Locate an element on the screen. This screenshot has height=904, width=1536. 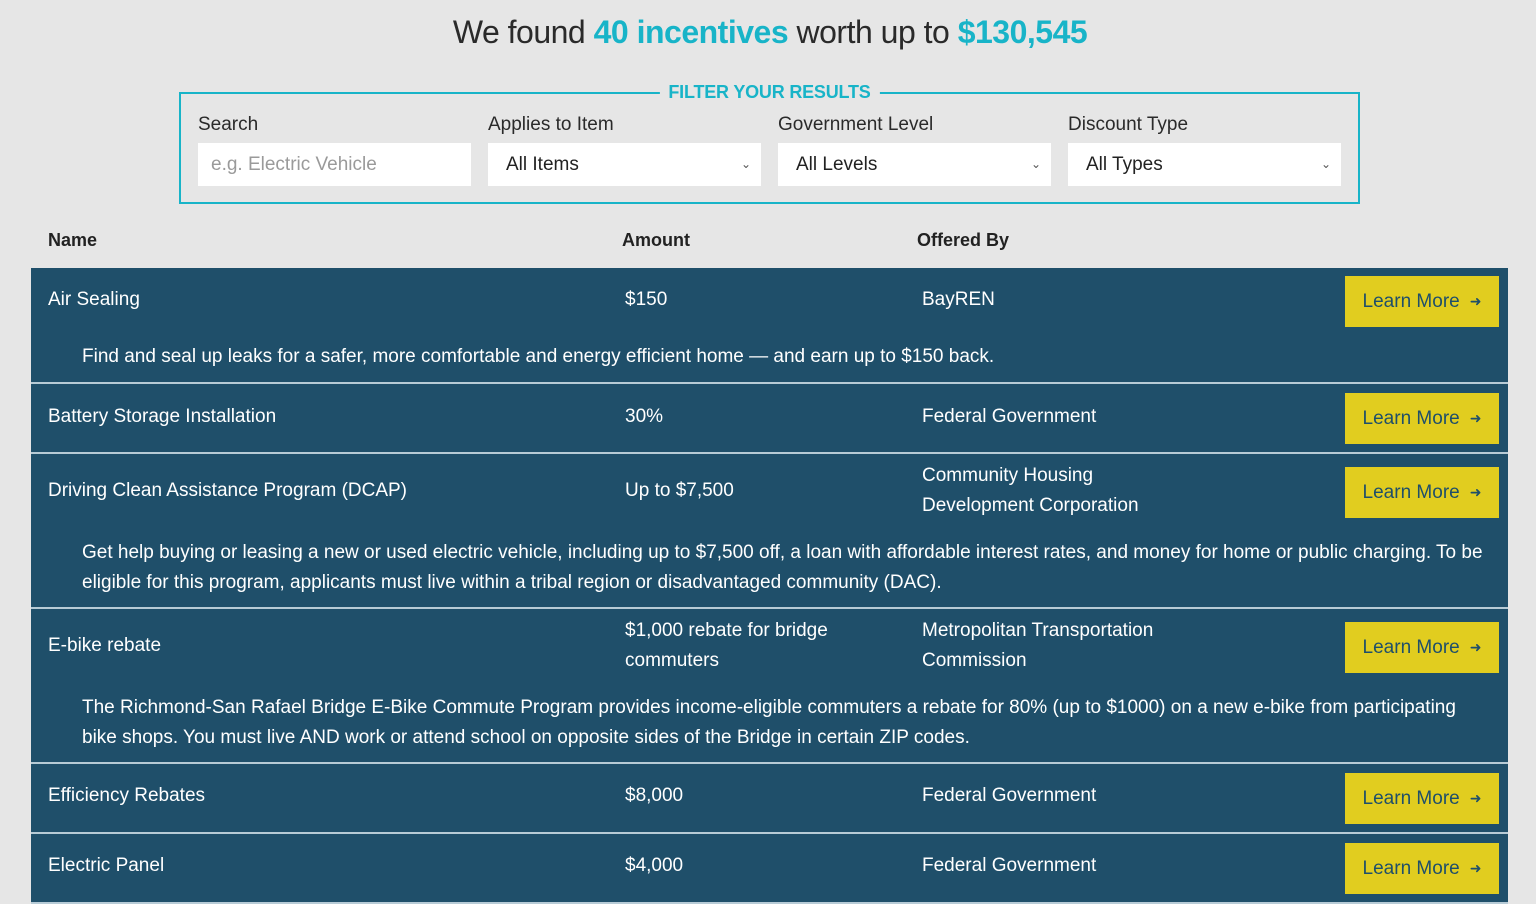
level-select-value: All Levels is located at coordinates (837, 164).